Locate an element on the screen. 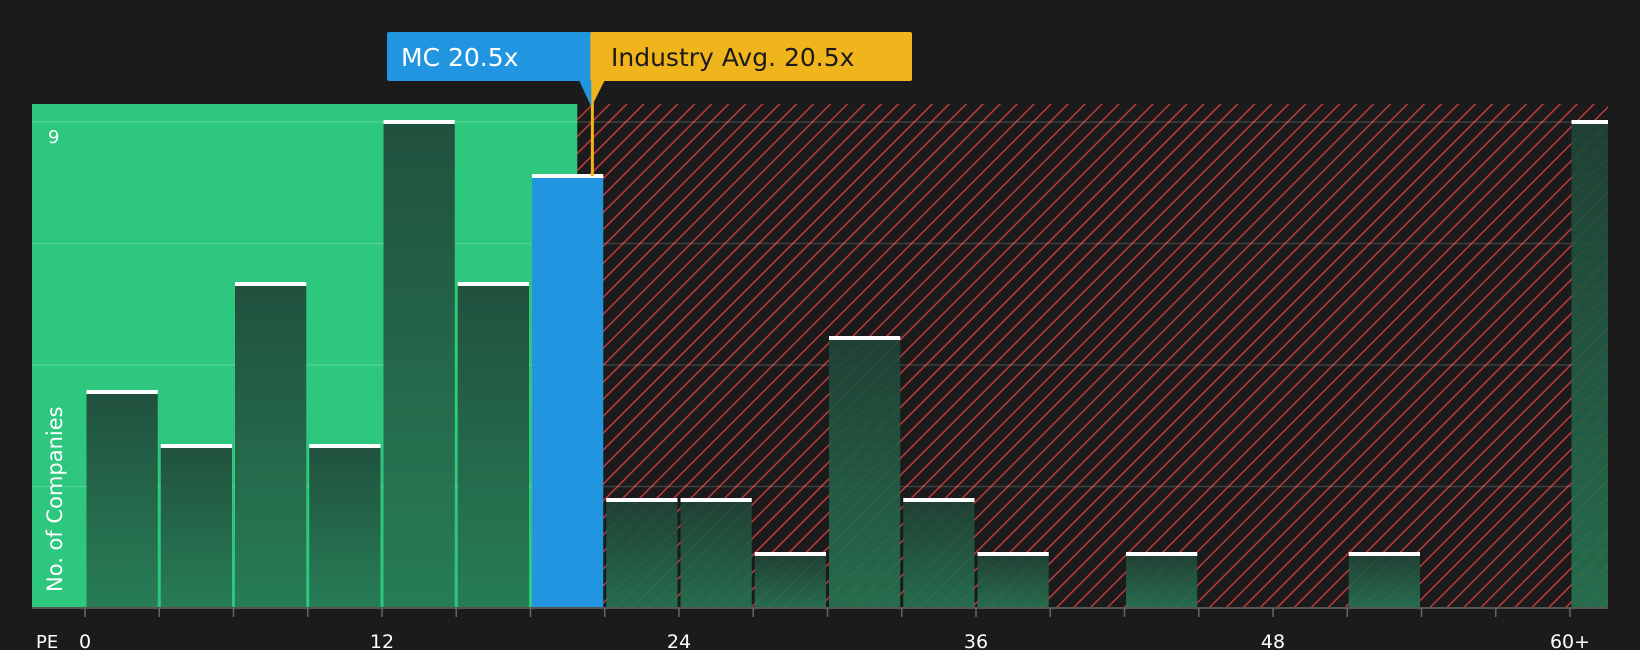 Image resolution: width=1640 pixels, height=650 pixels. x-tick-label: 48 is located at coordinates (1273, 640).